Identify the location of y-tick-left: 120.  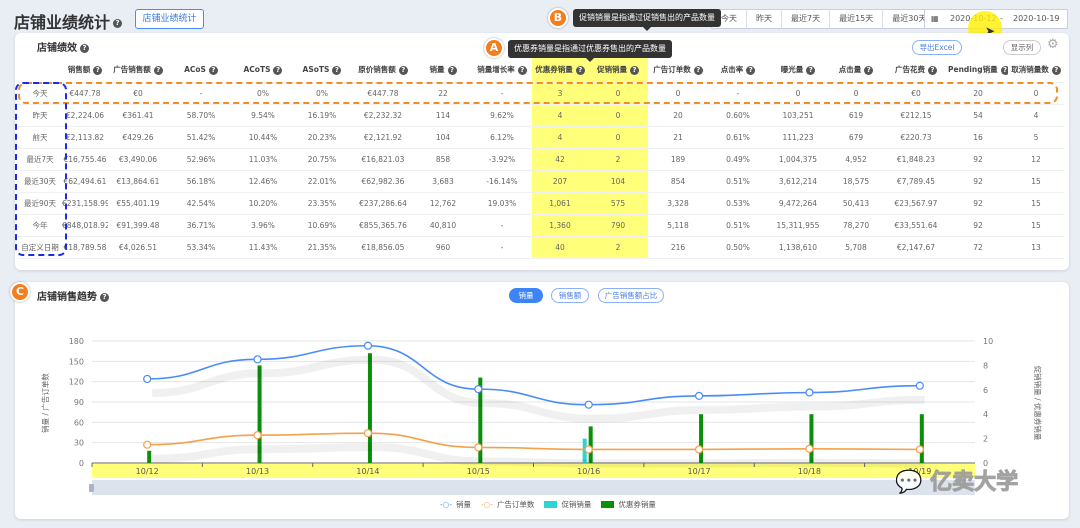
(76, 382).